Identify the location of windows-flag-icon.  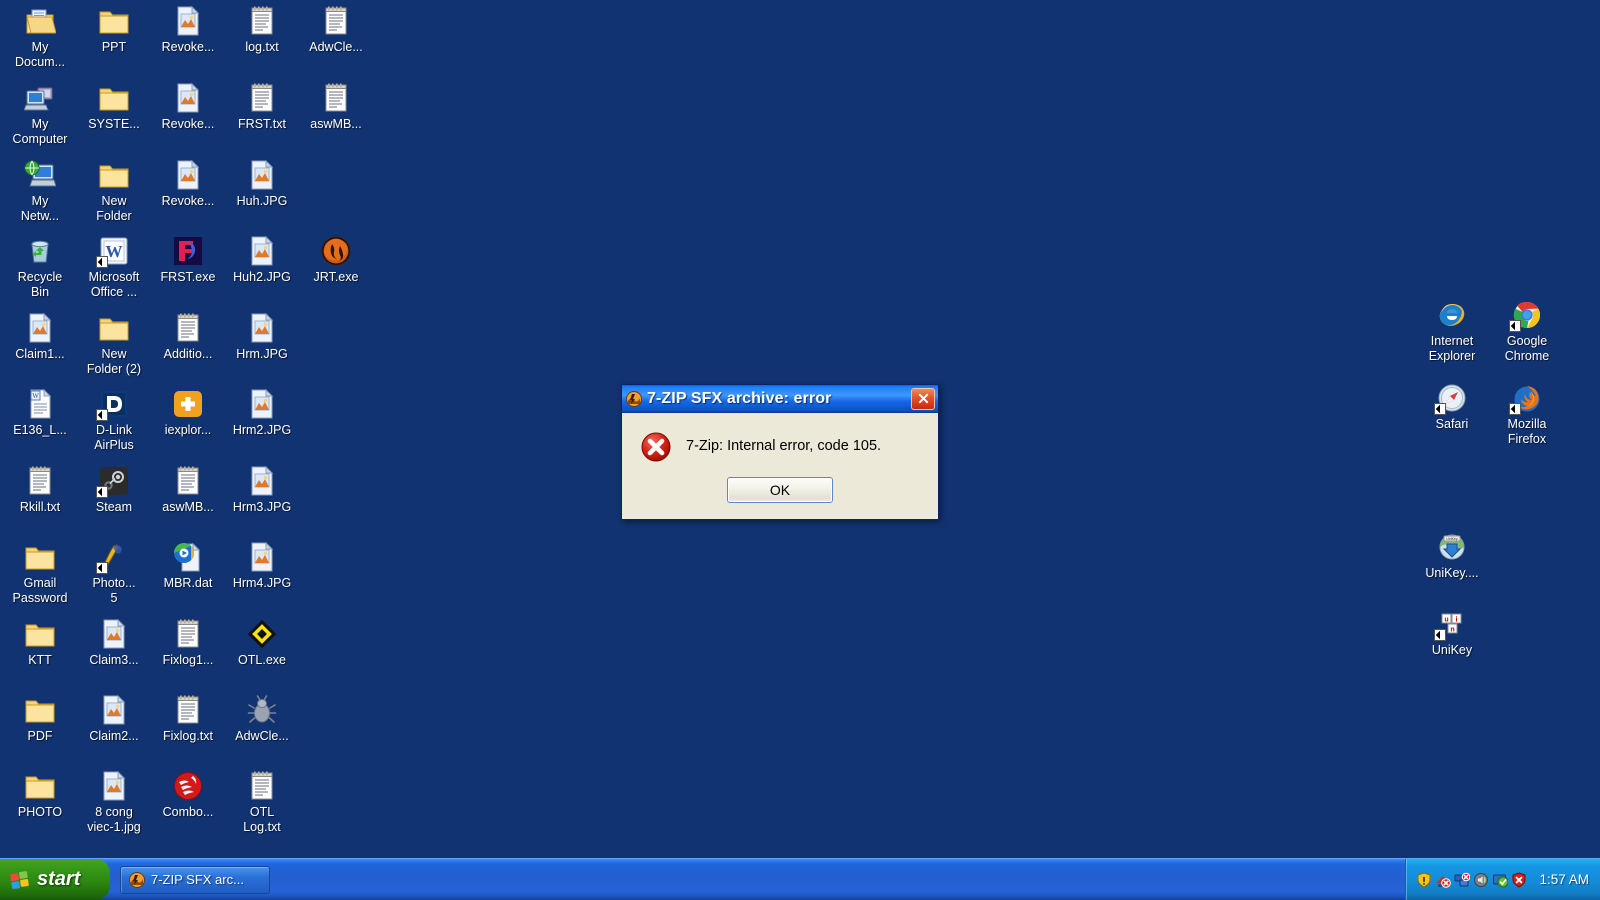
(20, 880).